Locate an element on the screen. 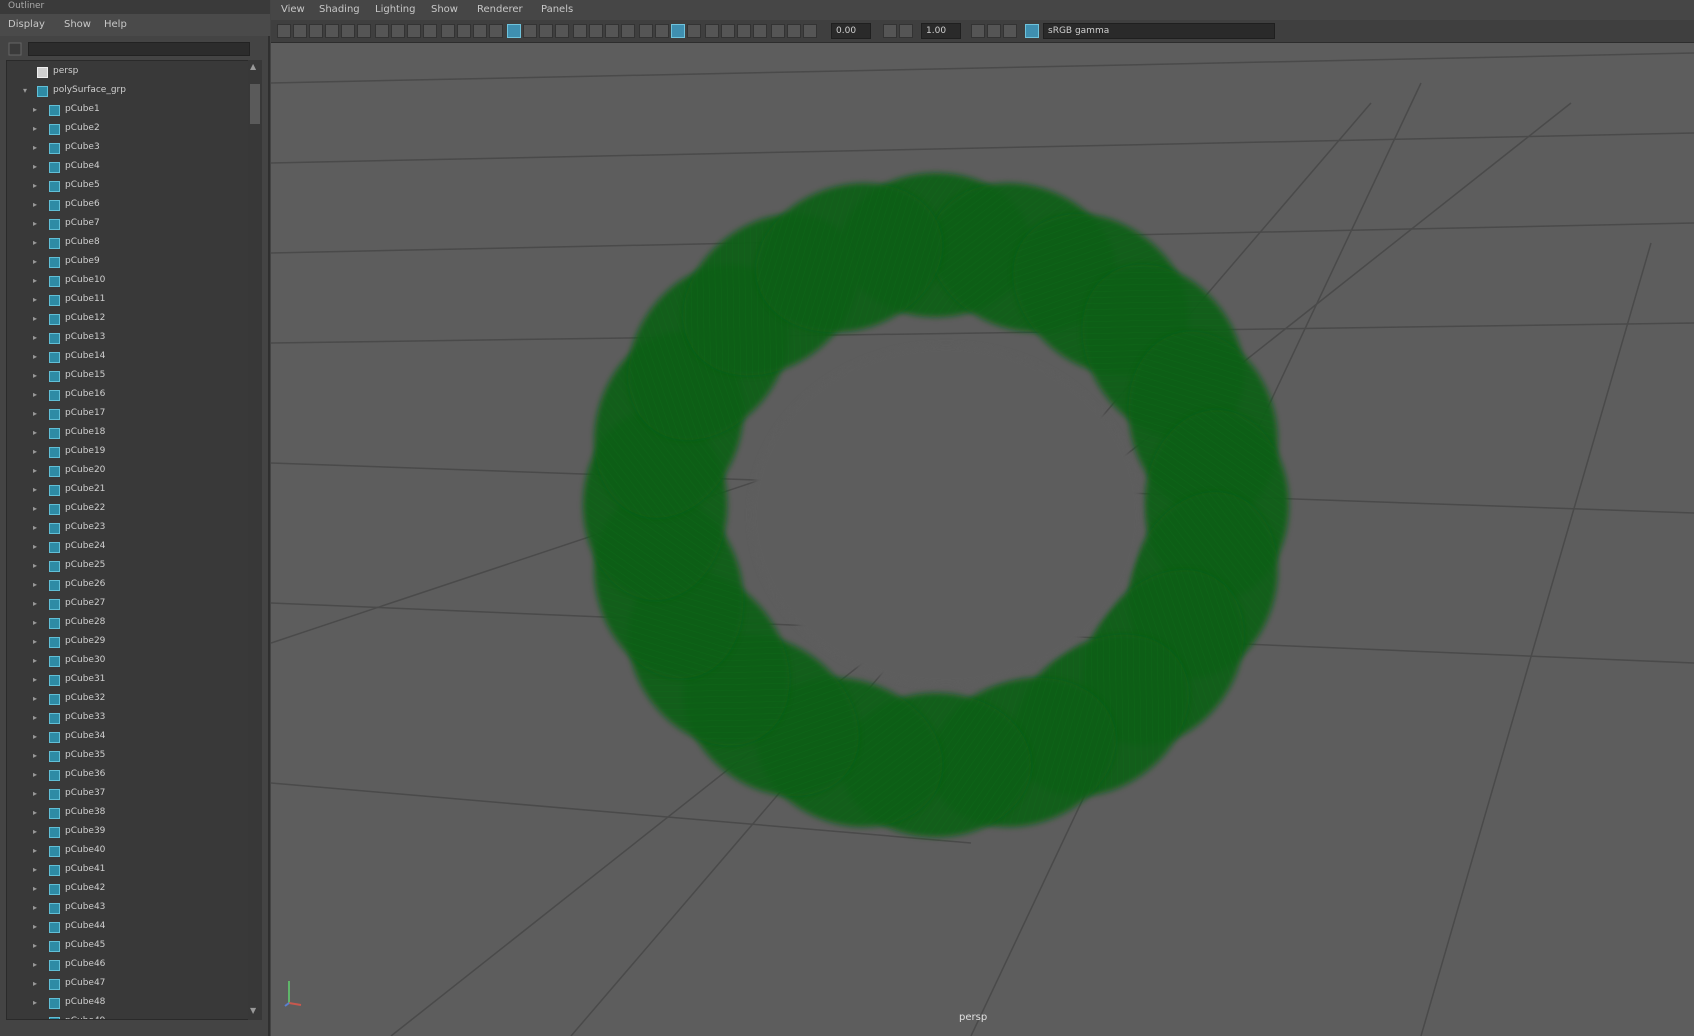 The image size is (1694, 1036). search-options-icon is located at coordinates (15, 49).